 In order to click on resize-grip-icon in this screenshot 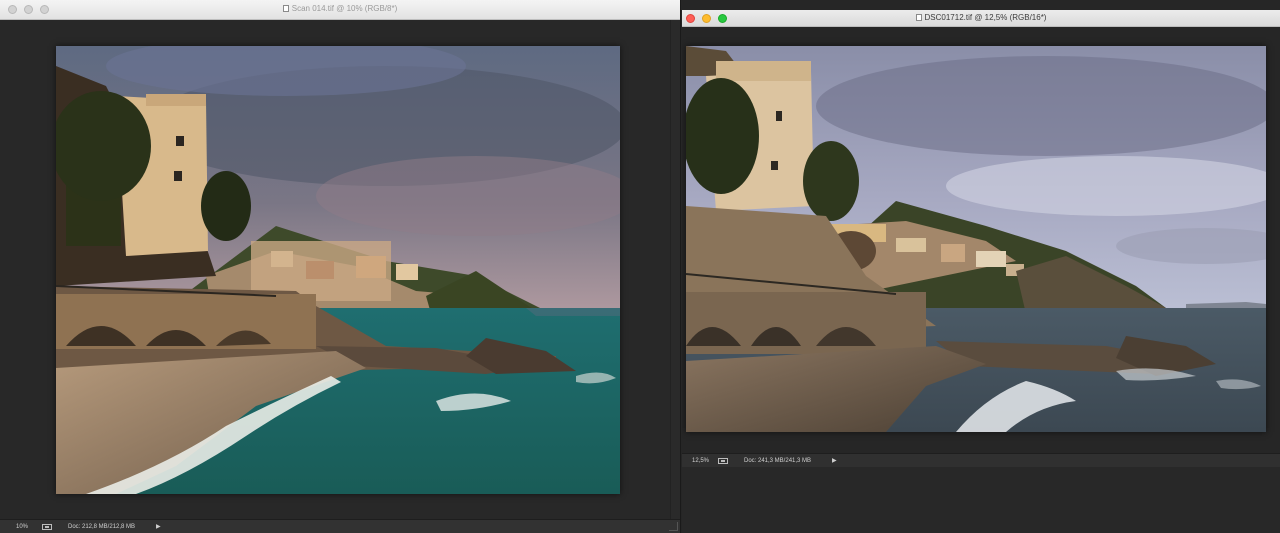, I will do `click(673, 526)`.